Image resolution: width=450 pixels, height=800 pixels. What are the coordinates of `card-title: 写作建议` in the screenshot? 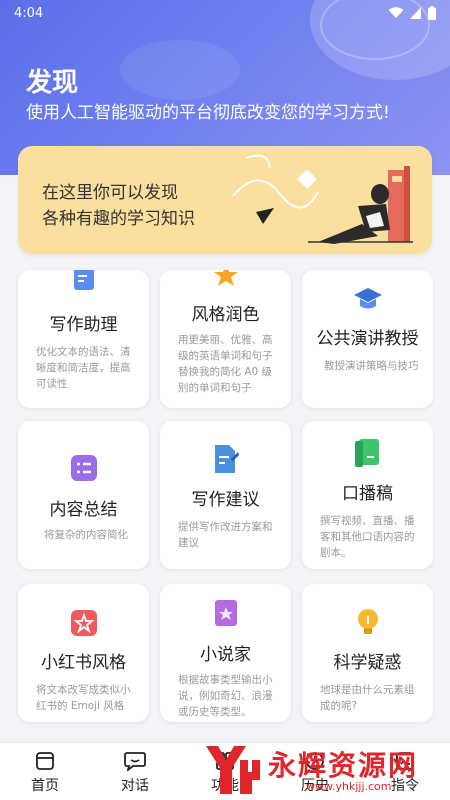 It's located at (225, 500).